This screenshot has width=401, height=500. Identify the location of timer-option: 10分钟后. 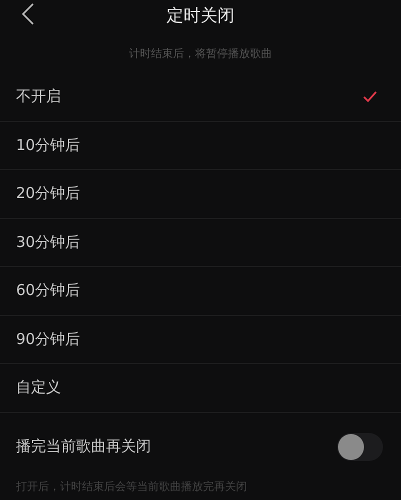
(200, 146).